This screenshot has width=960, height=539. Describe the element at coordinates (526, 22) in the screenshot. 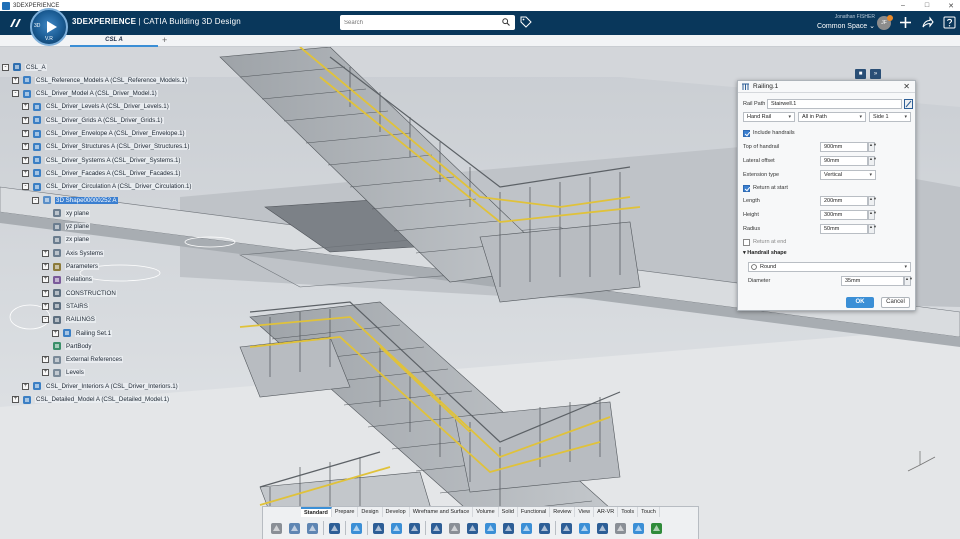

I see `tag-icon` at that location.